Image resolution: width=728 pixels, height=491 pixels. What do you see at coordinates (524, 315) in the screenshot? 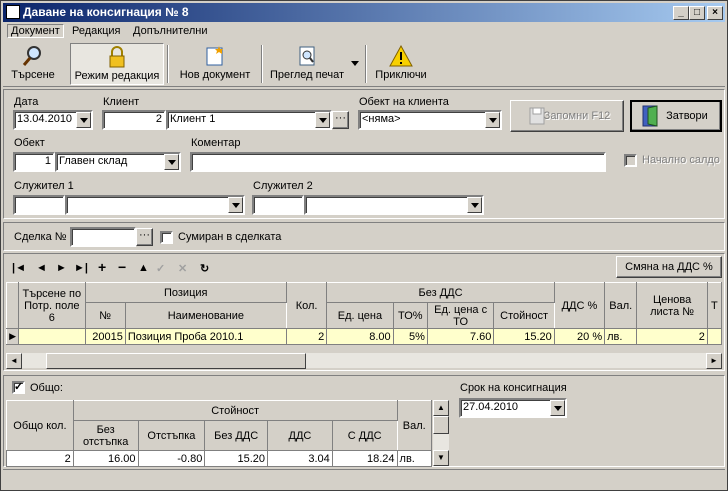
I see `col-value-header: Стойност` at bounding box center [524, 315].